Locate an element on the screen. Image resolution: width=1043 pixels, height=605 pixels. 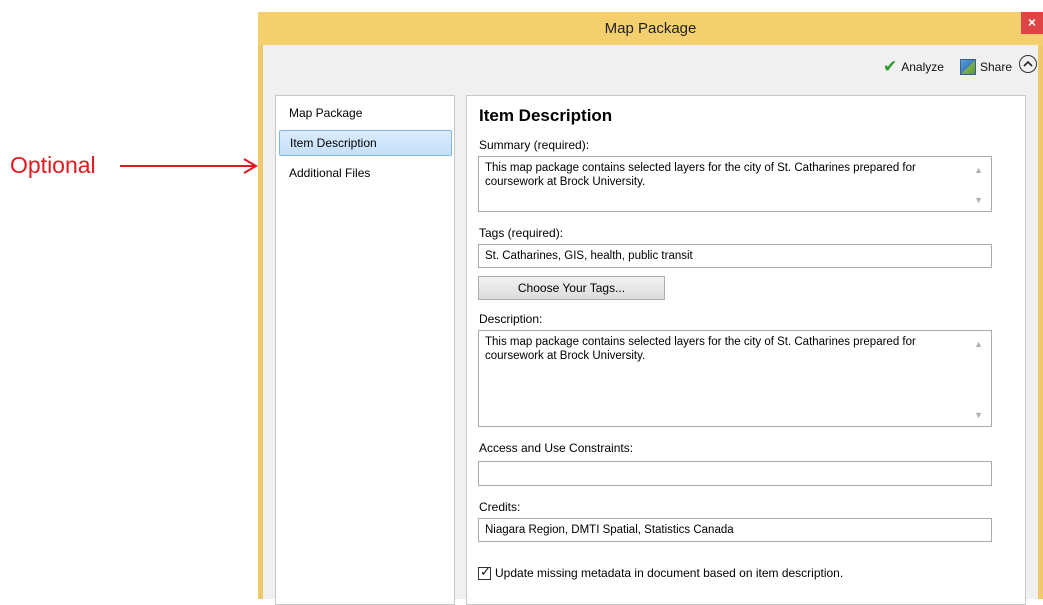
update-metadata-checkbox: ✓ is located at coordinates (484, 571).